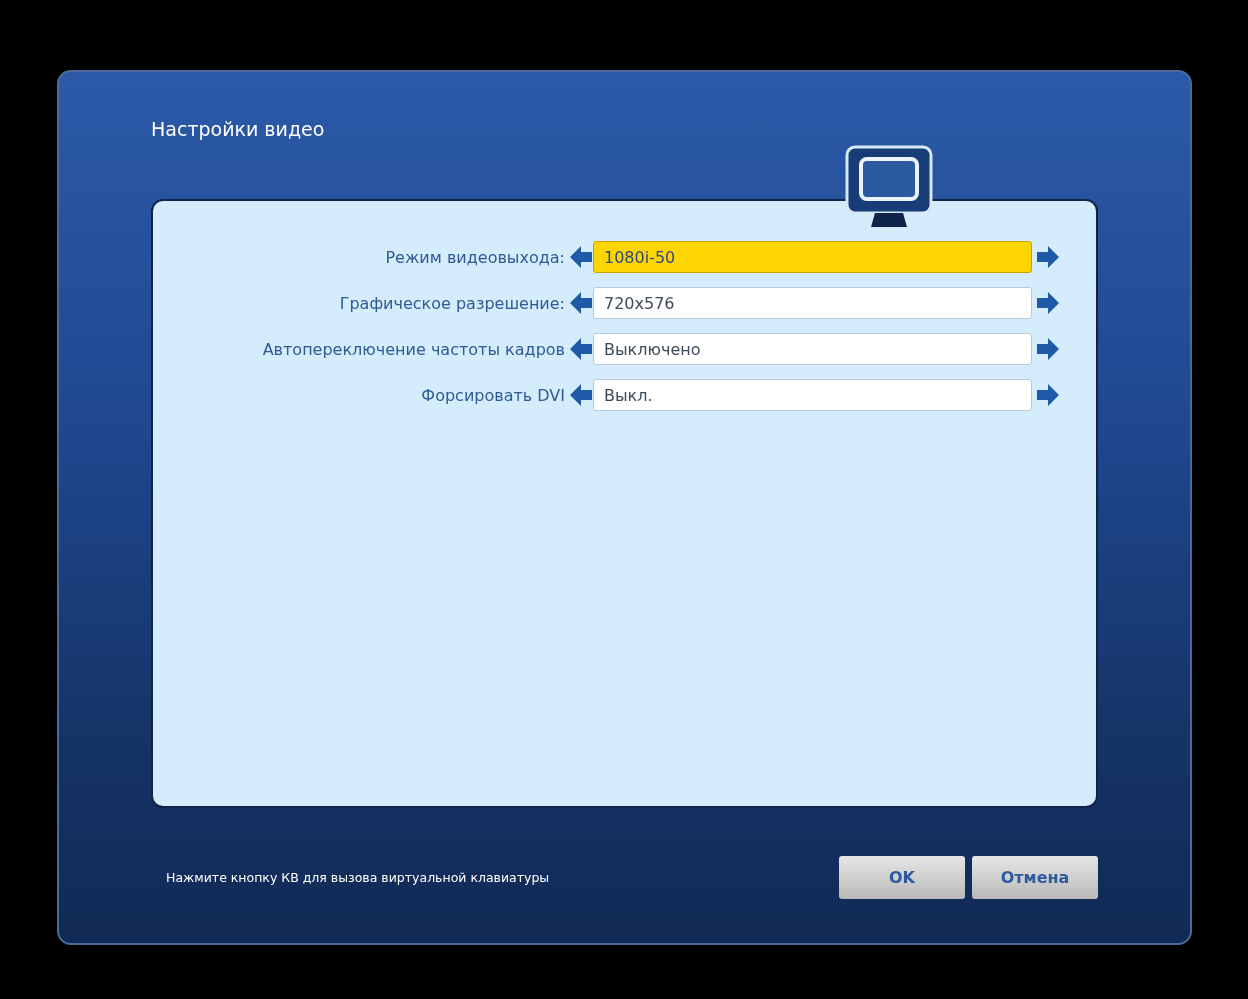  I want to click on setting-field: 720x576, so click(812, 303).